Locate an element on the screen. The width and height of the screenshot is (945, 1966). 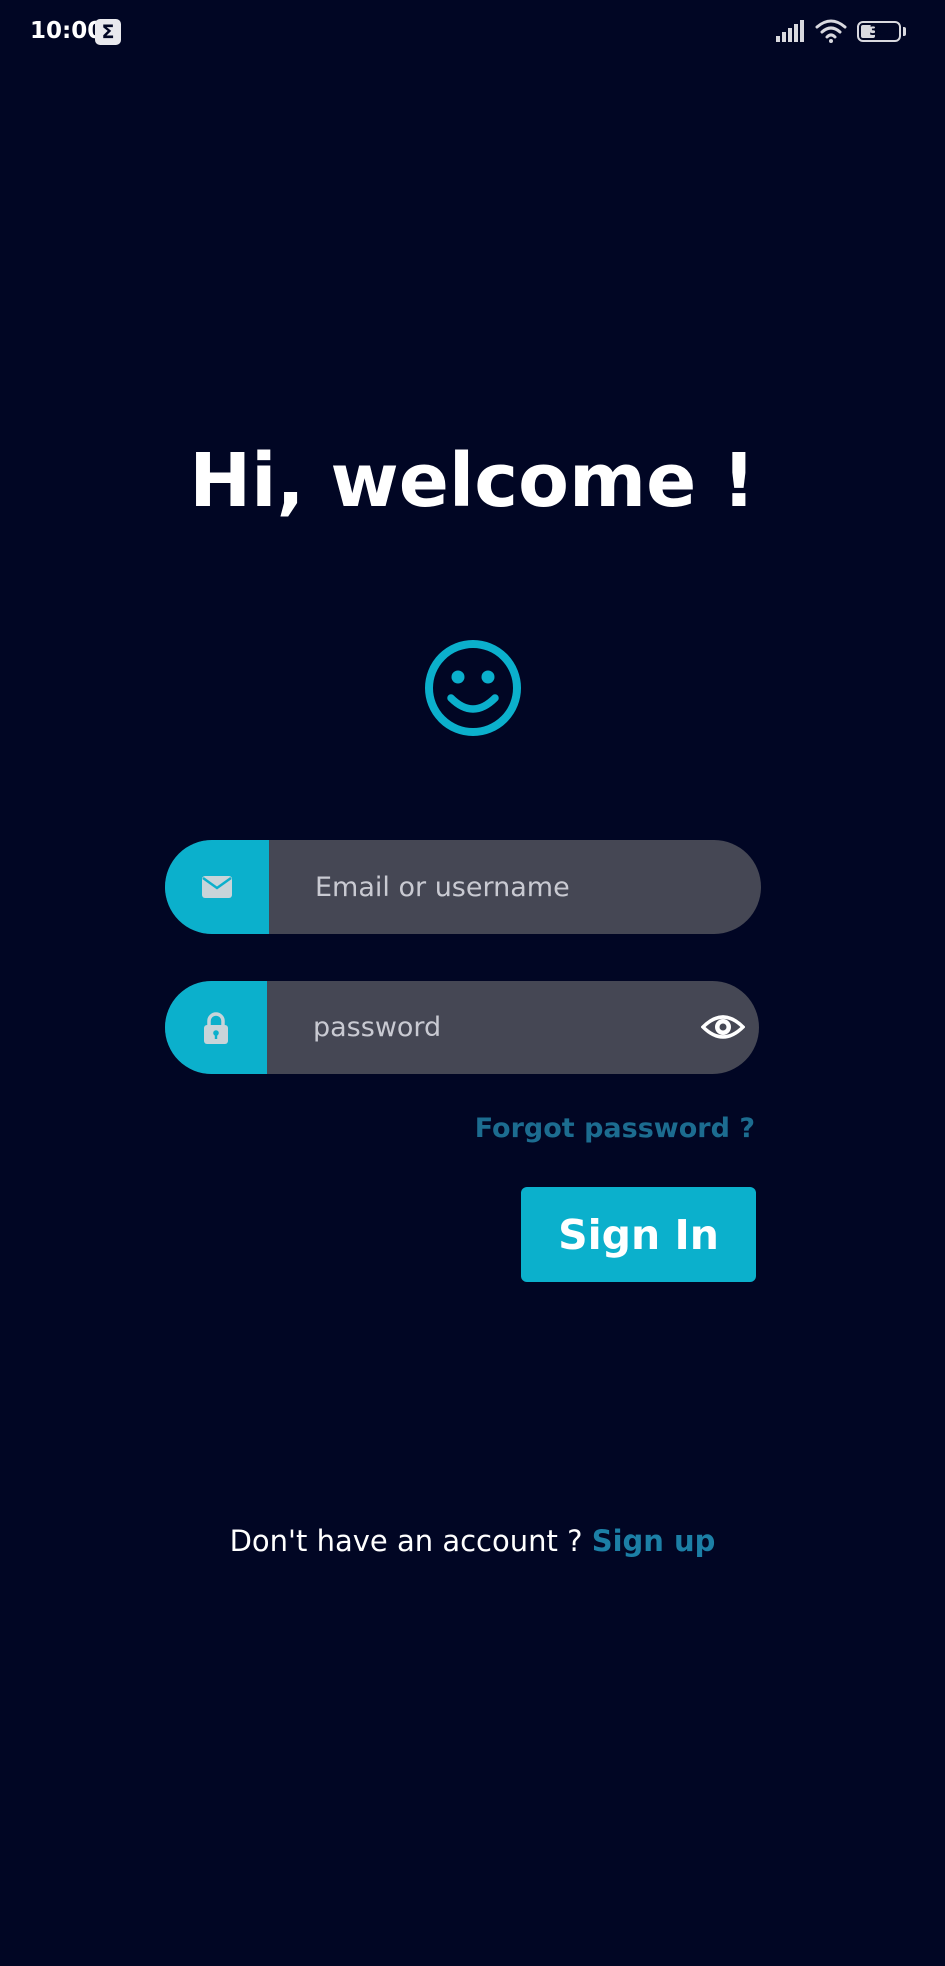
password-field is located at coordinates (462, 1027).